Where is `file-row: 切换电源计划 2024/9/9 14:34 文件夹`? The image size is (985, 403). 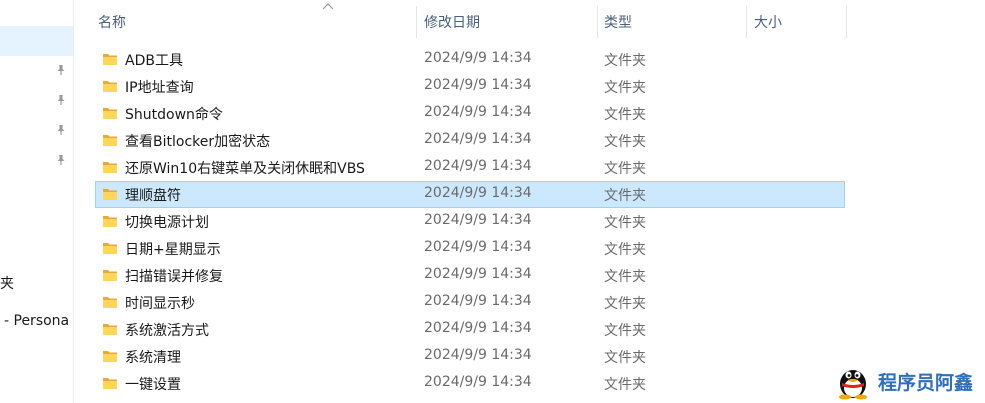 file-row: 切换电源计划 2024/9/9 14:34 文件夹 is located at coordinates (470, 221).